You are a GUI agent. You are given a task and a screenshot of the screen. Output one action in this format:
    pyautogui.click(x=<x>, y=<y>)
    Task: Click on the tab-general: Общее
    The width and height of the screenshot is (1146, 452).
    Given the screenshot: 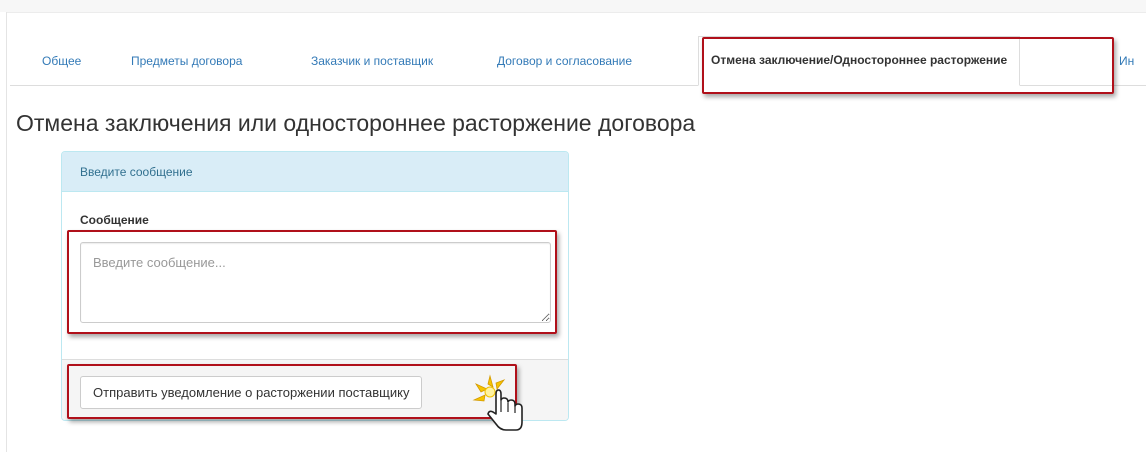 What is the action you would take?
    pyautogui.click(x=61, y=62)
    